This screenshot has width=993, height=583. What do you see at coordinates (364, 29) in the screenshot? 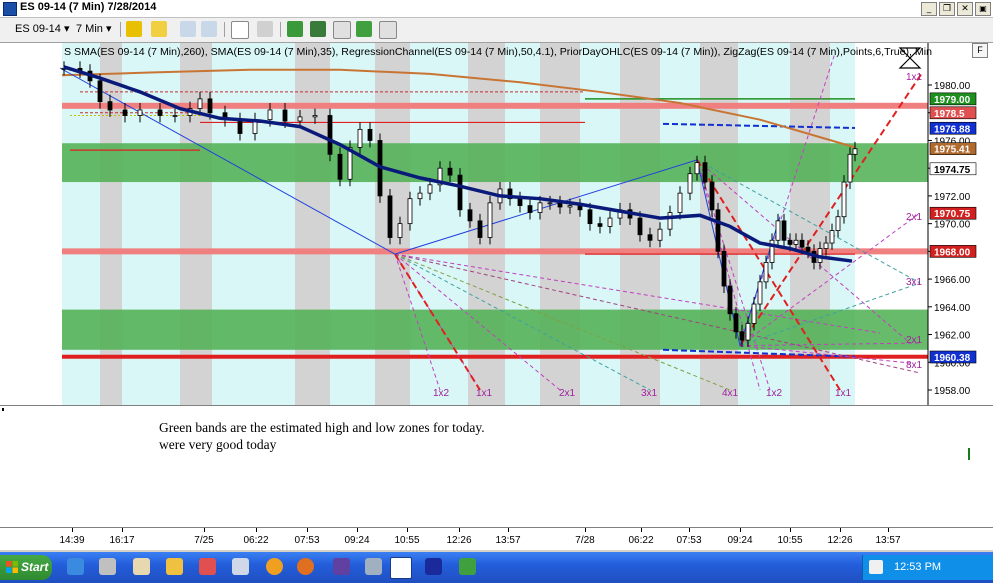
I see `dollar-icon` at bounding box center [364, 29].